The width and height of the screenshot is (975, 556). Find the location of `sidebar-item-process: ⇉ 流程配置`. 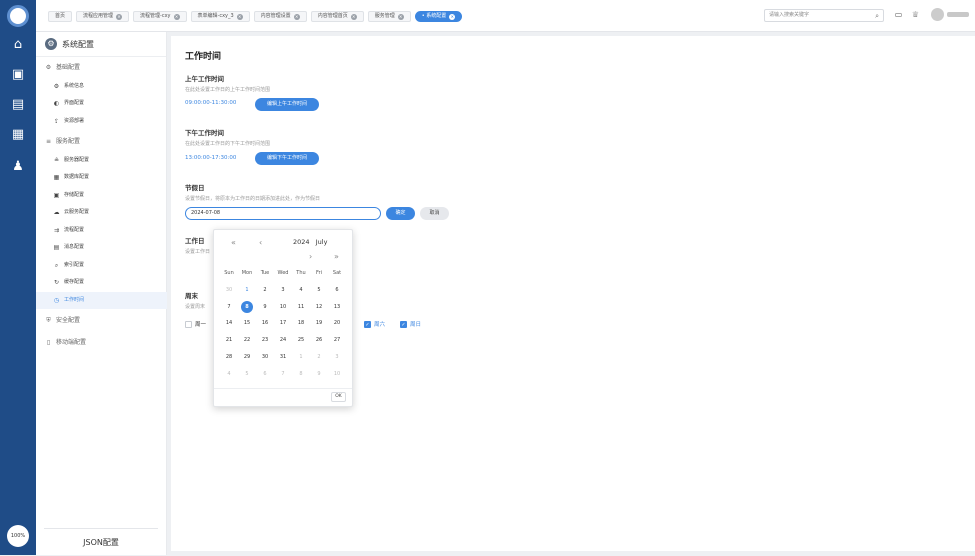

sidebar-item-process: ⇉ 流程配置 is located at coordinates (101, 230).